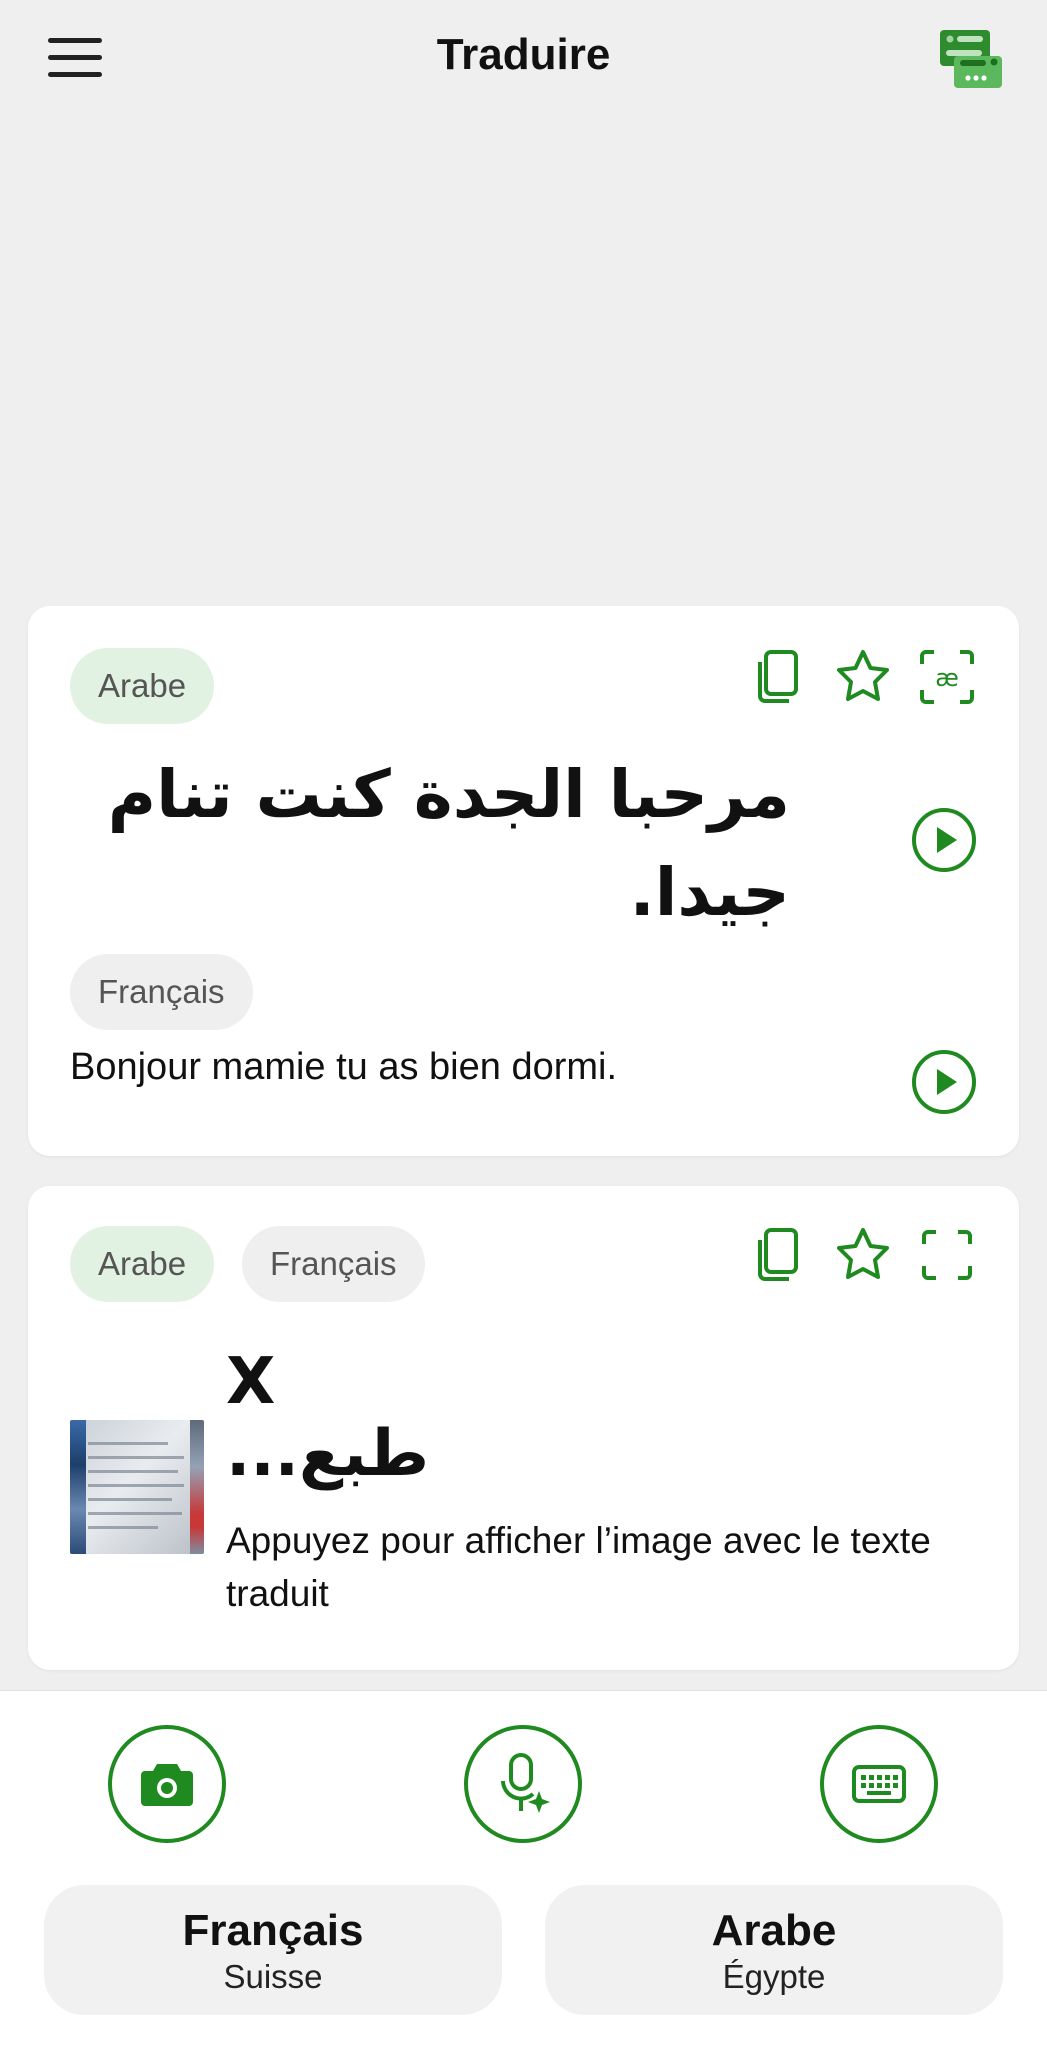 Image resolution: width=1047 pixels, height=2048 pixels. What do you see at coordinates (774, 1976) in the screenshot?
I see `language-region: Égypte` at bounding box center [774, 1976].